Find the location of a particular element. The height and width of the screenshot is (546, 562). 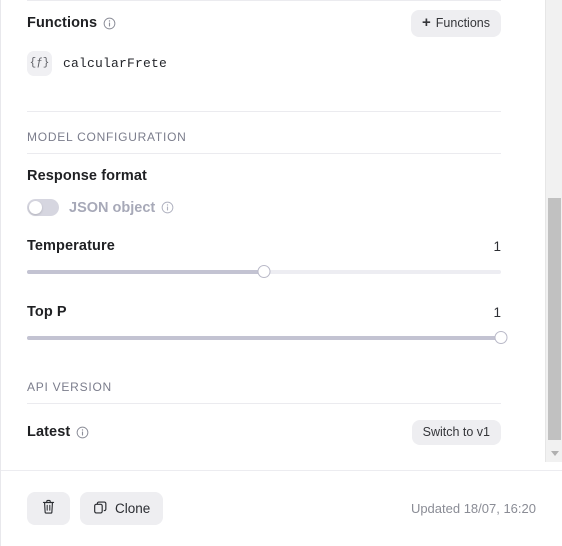

temperature-slider-knob is located at coordinates (264, 271).